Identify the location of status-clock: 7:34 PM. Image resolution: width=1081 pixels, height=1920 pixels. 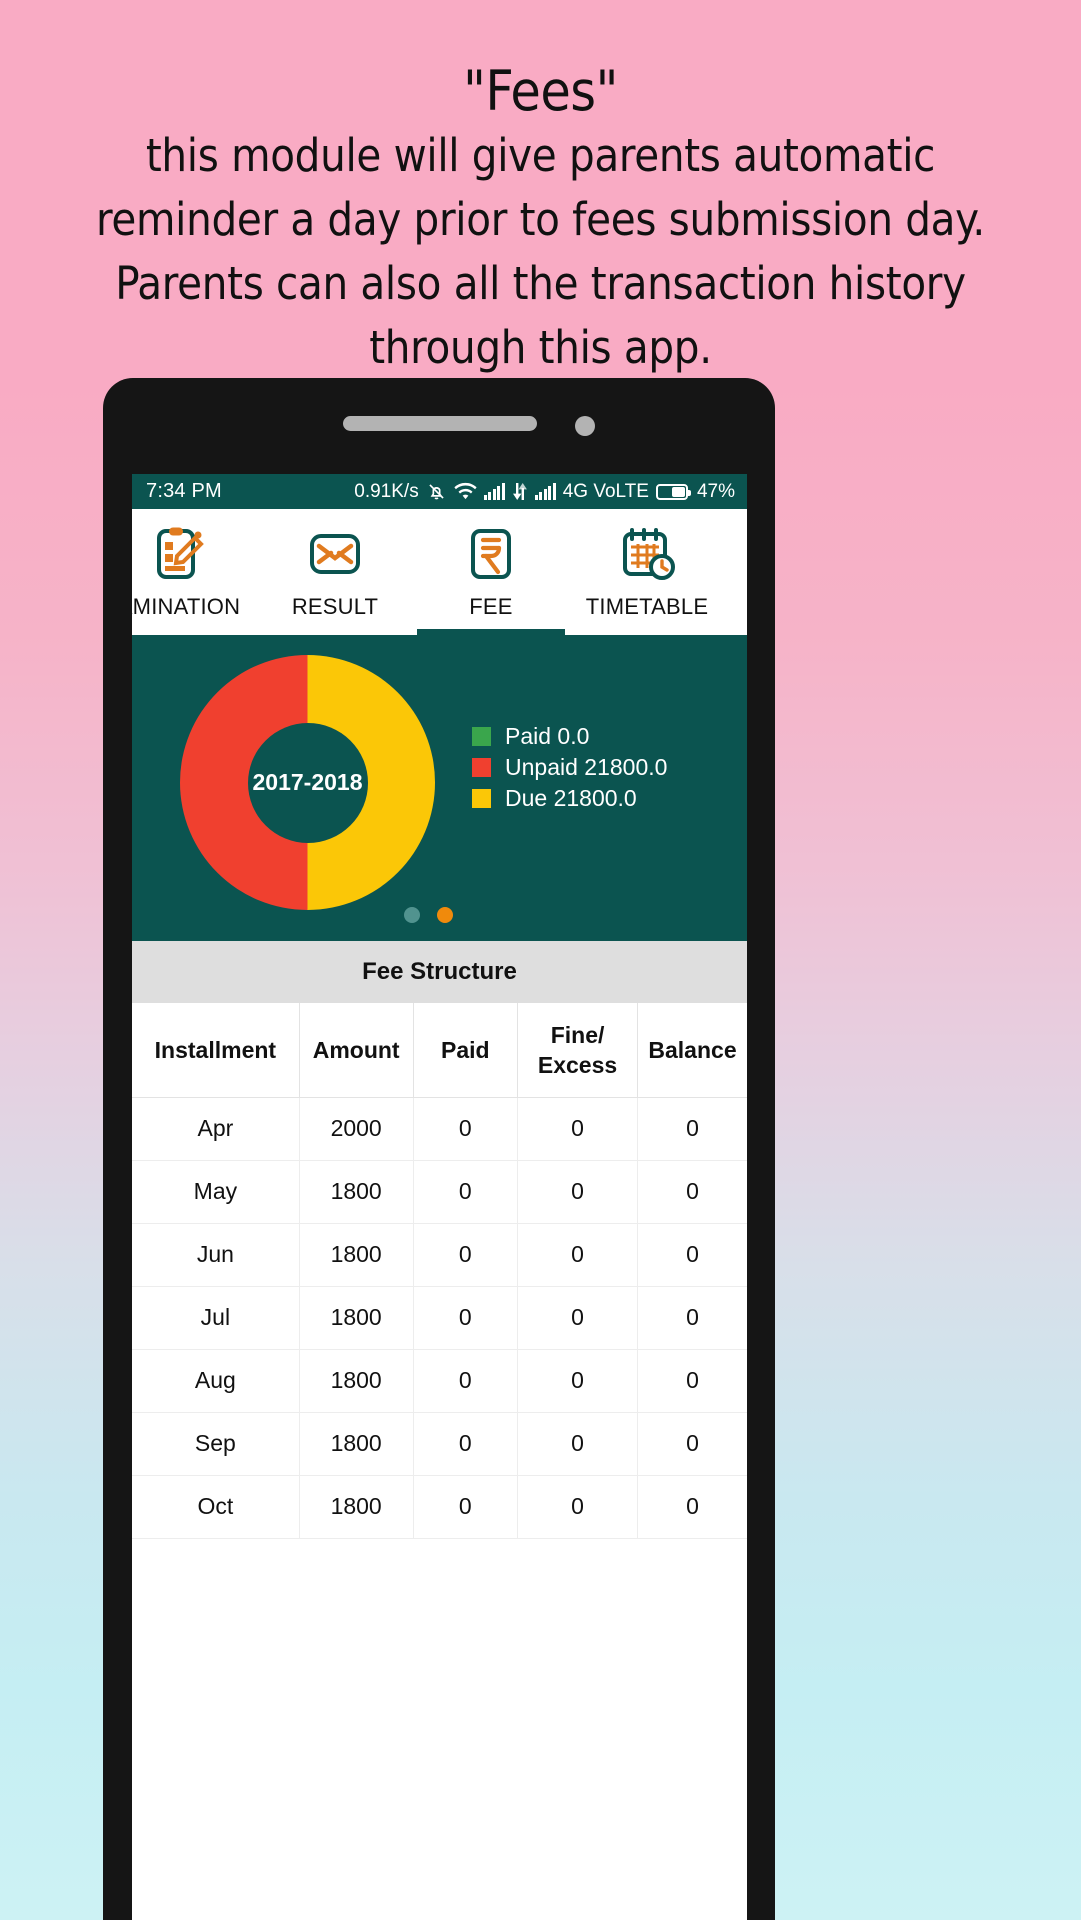
(184, 491).